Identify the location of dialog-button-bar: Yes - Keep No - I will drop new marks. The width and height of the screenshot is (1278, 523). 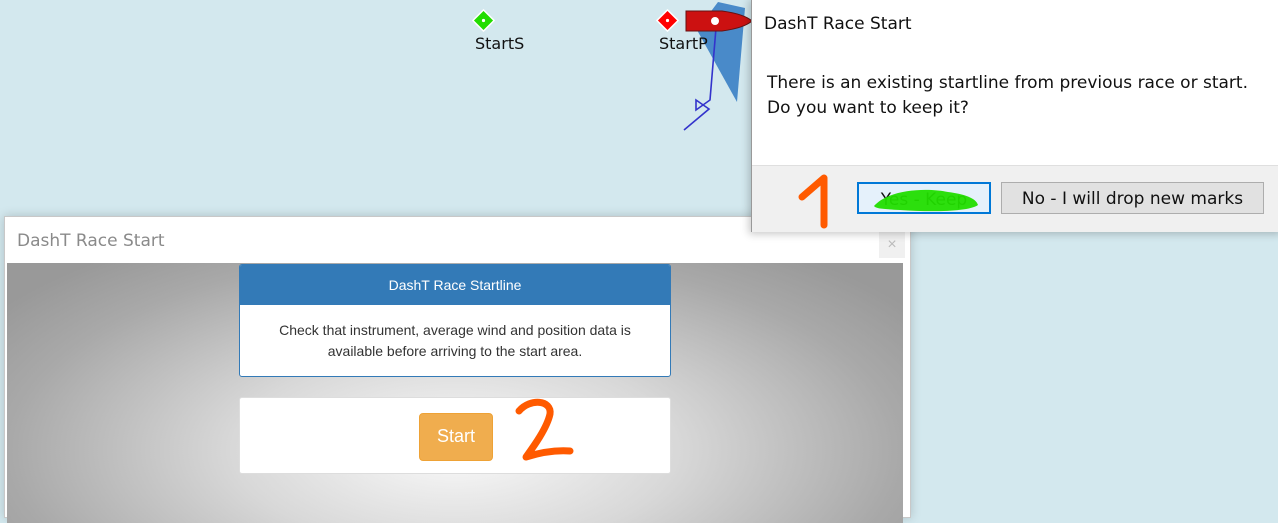
(1015, 198).